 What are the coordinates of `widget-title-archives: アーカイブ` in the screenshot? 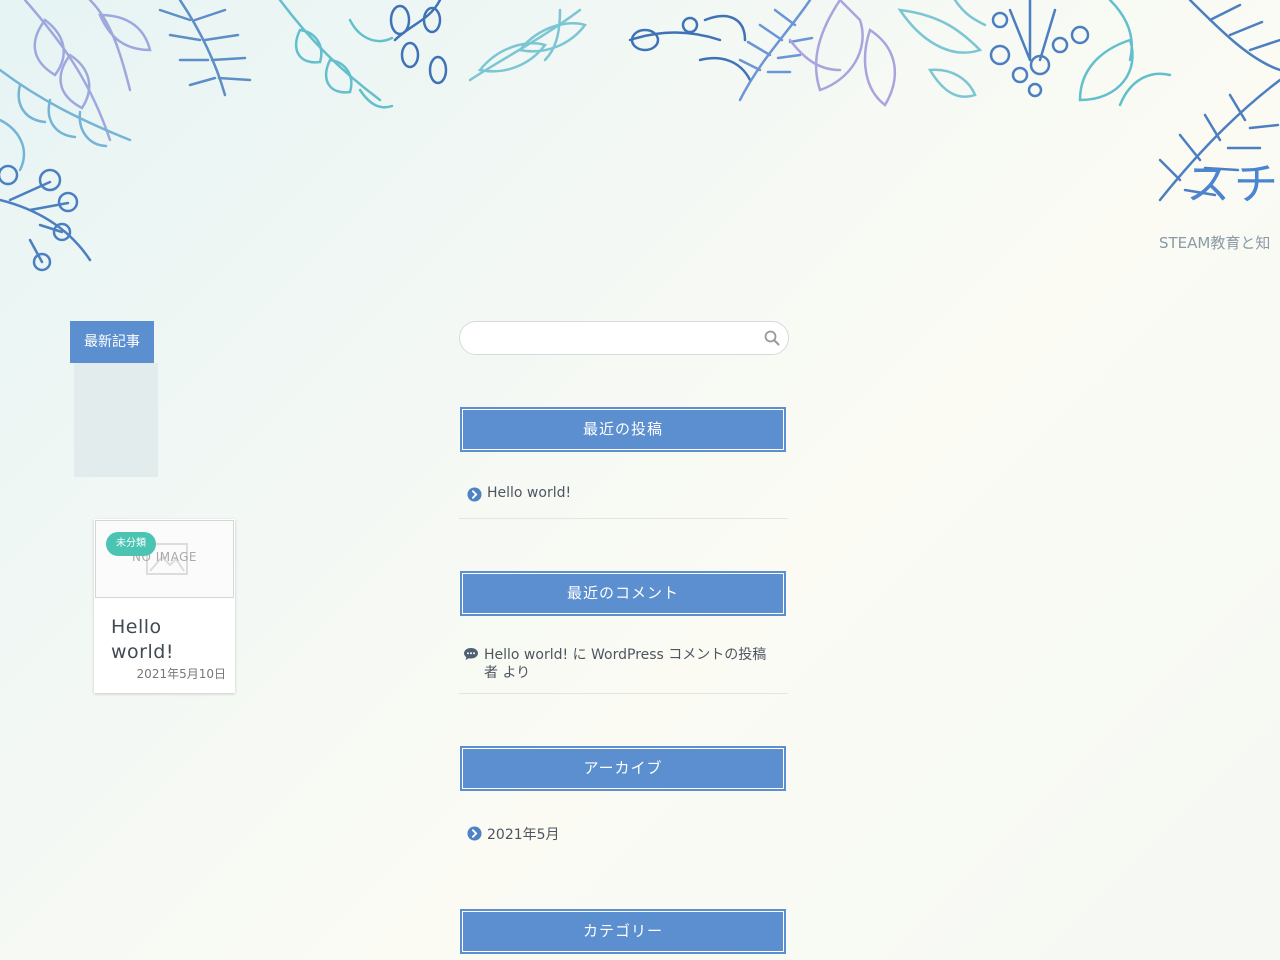 It's located at (623, 768).